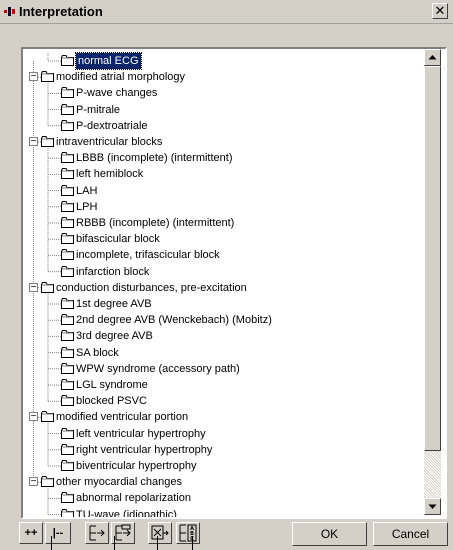  Describe the element at coordinates (432, 258) in the screenshot. I see `scroll-thumb` at that location.